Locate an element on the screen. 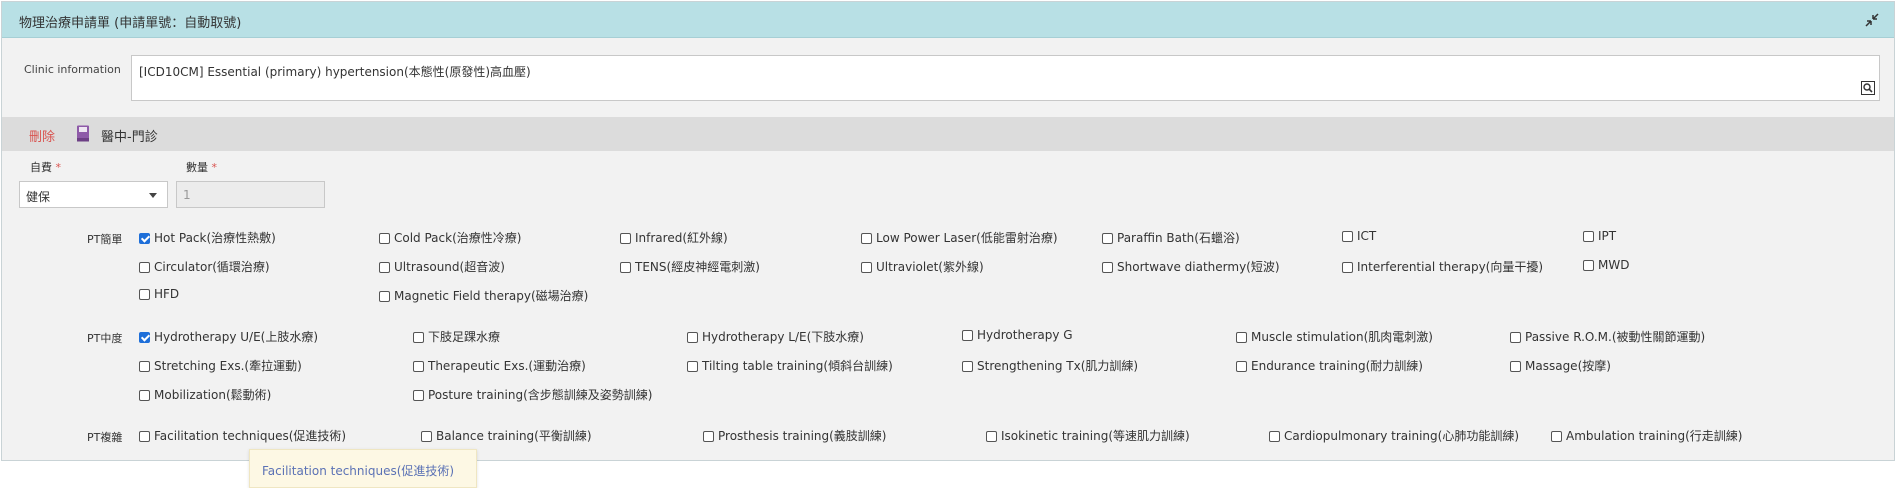 The width and height of the screenshot is (1896, 488). treatment-option: MWD is located at coordinates (1606, 266).